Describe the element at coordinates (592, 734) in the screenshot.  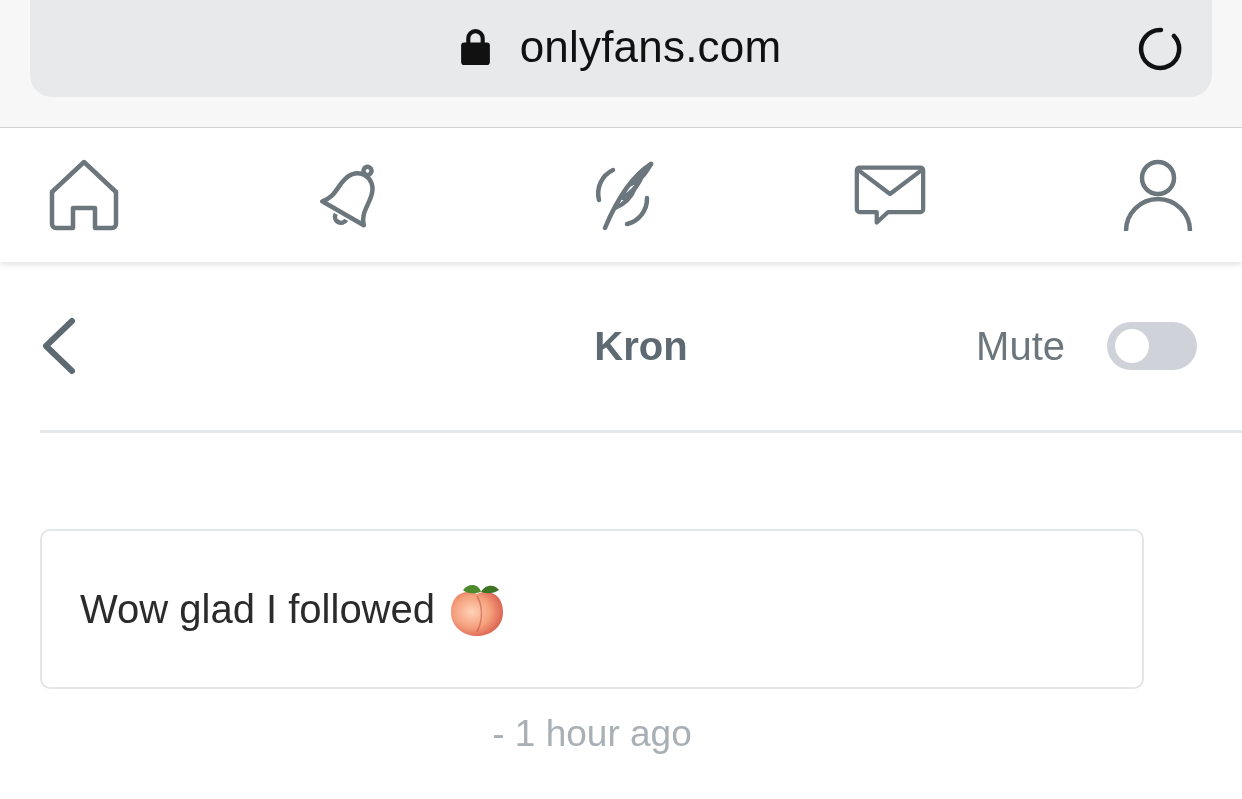
I see `message-timestamp: - 1 hour ago` at that location.